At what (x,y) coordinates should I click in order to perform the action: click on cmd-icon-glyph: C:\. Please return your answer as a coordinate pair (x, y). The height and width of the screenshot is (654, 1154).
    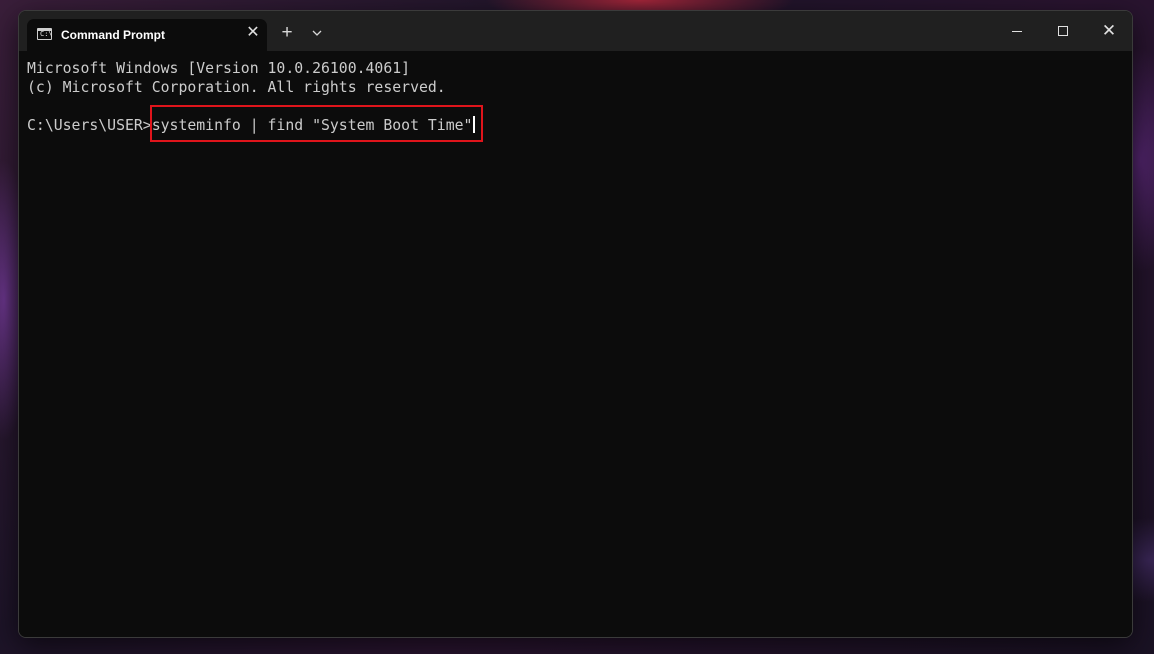
    Looking at the image, I should click on (46, 34).